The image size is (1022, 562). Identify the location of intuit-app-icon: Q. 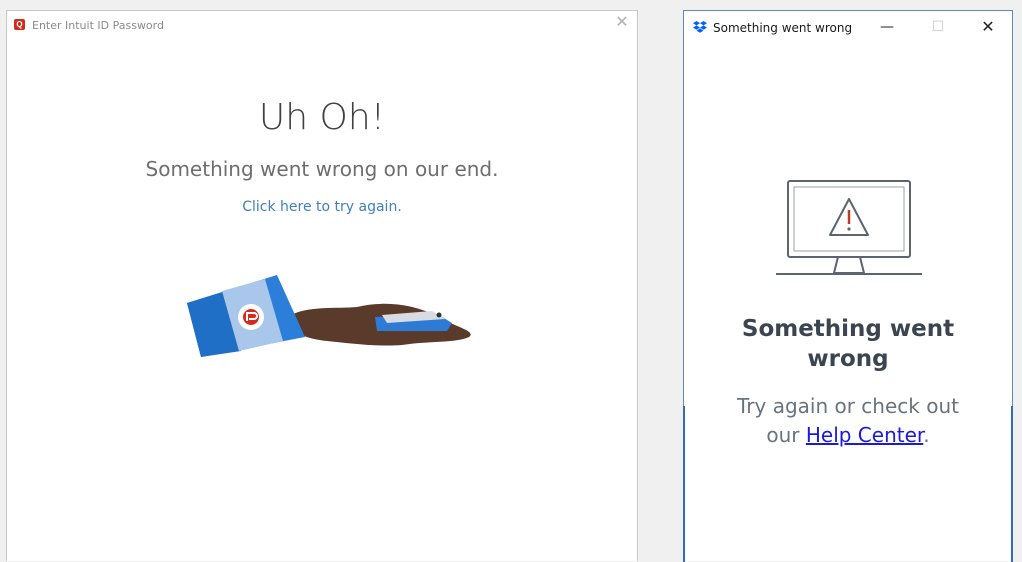
(19, 24).